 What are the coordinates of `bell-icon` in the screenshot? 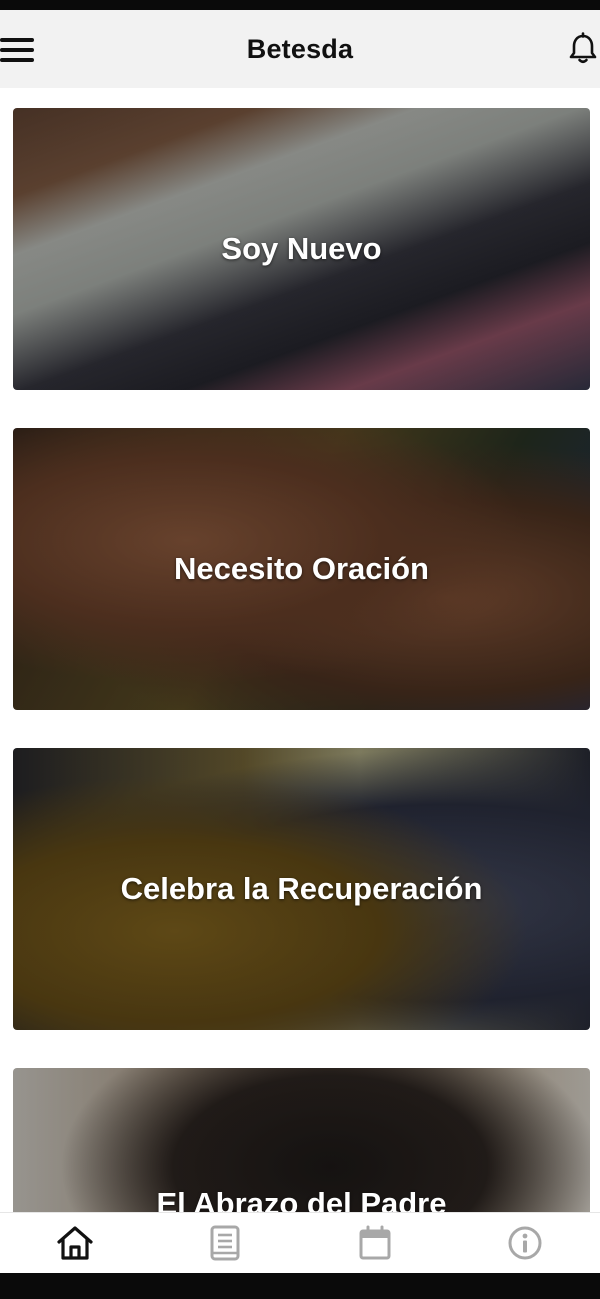 It's located at (583, 49).